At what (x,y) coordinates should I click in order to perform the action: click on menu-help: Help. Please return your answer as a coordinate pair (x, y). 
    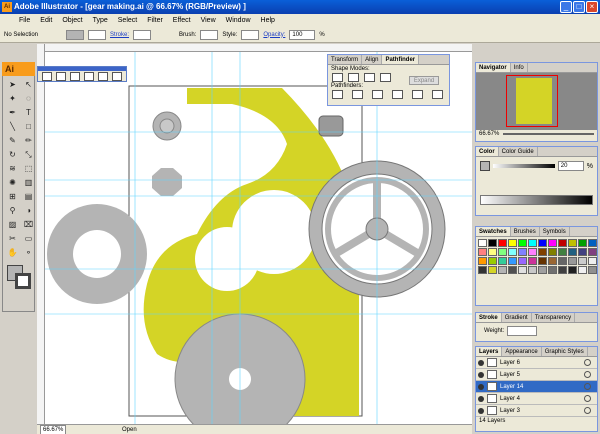
    Looking at the image, I should click on (268, 20).